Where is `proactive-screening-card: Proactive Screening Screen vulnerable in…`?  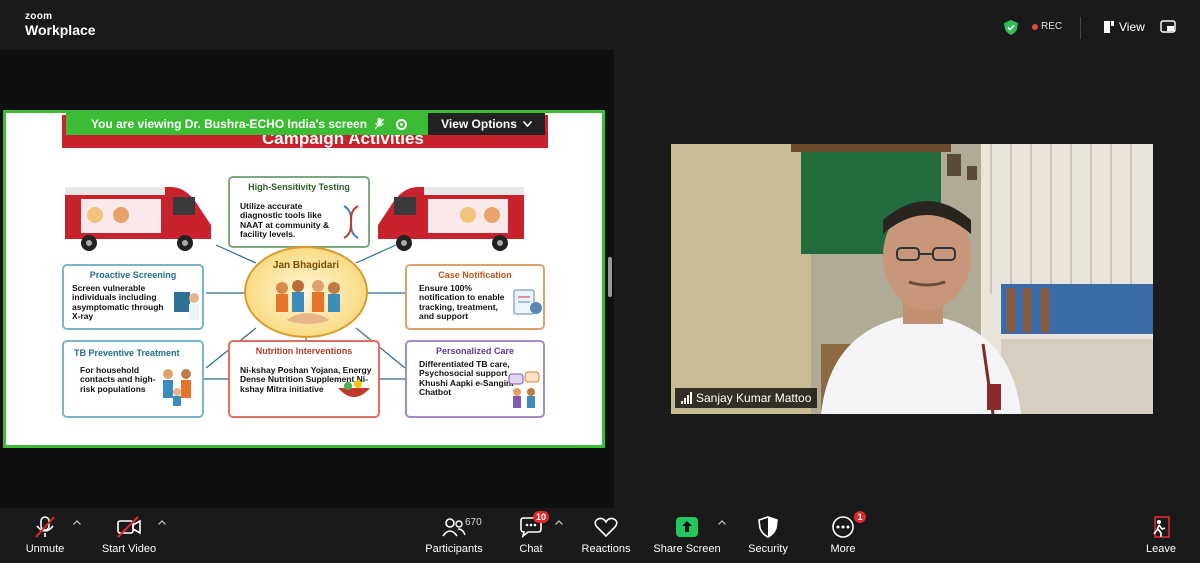 proactive-screening-card: Proactive Screening Screen vulnerable in… is located at coordinates (133, 297).